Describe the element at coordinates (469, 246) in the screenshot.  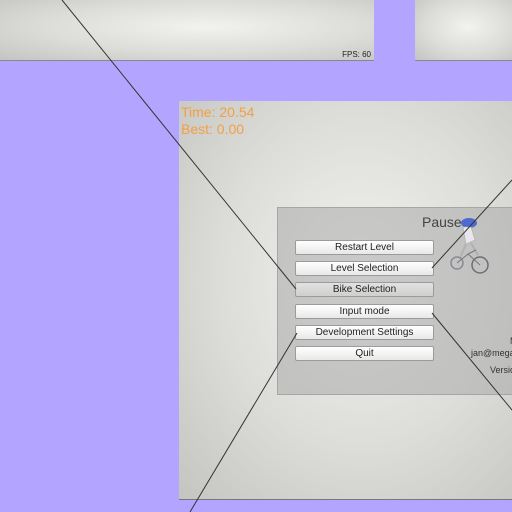
I see `bike-rider-icon` at that location.